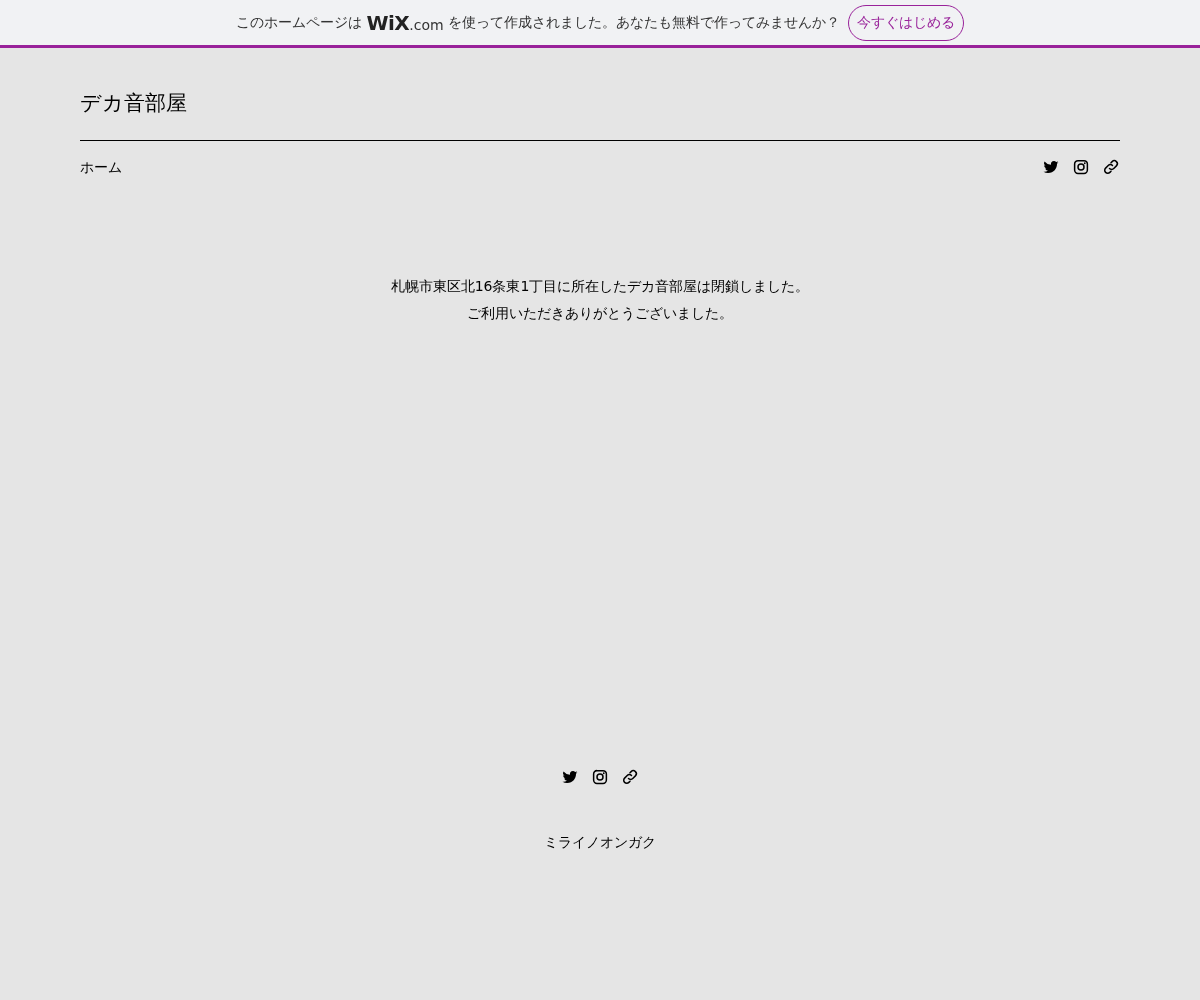 Image resolution: width=1200 pixels, height=1000 pixels. Describe the element at coordinates (600, 286) in the screenshot. I see `closure-notice: 札幌市東区北16条東1丁目に所在したデカ音部屋は閉鎖しました。` at that location.